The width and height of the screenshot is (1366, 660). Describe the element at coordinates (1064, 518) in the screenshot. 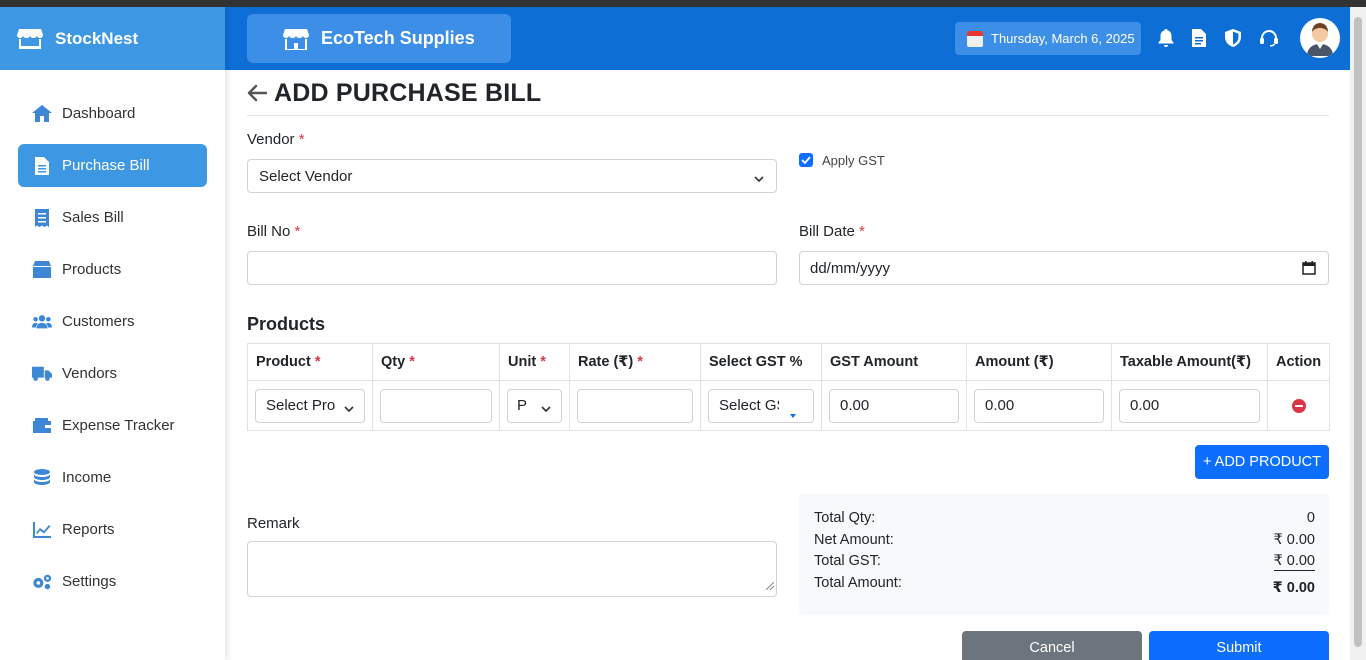

I see `summary-total-qty: Total Qty: 0` at that location.